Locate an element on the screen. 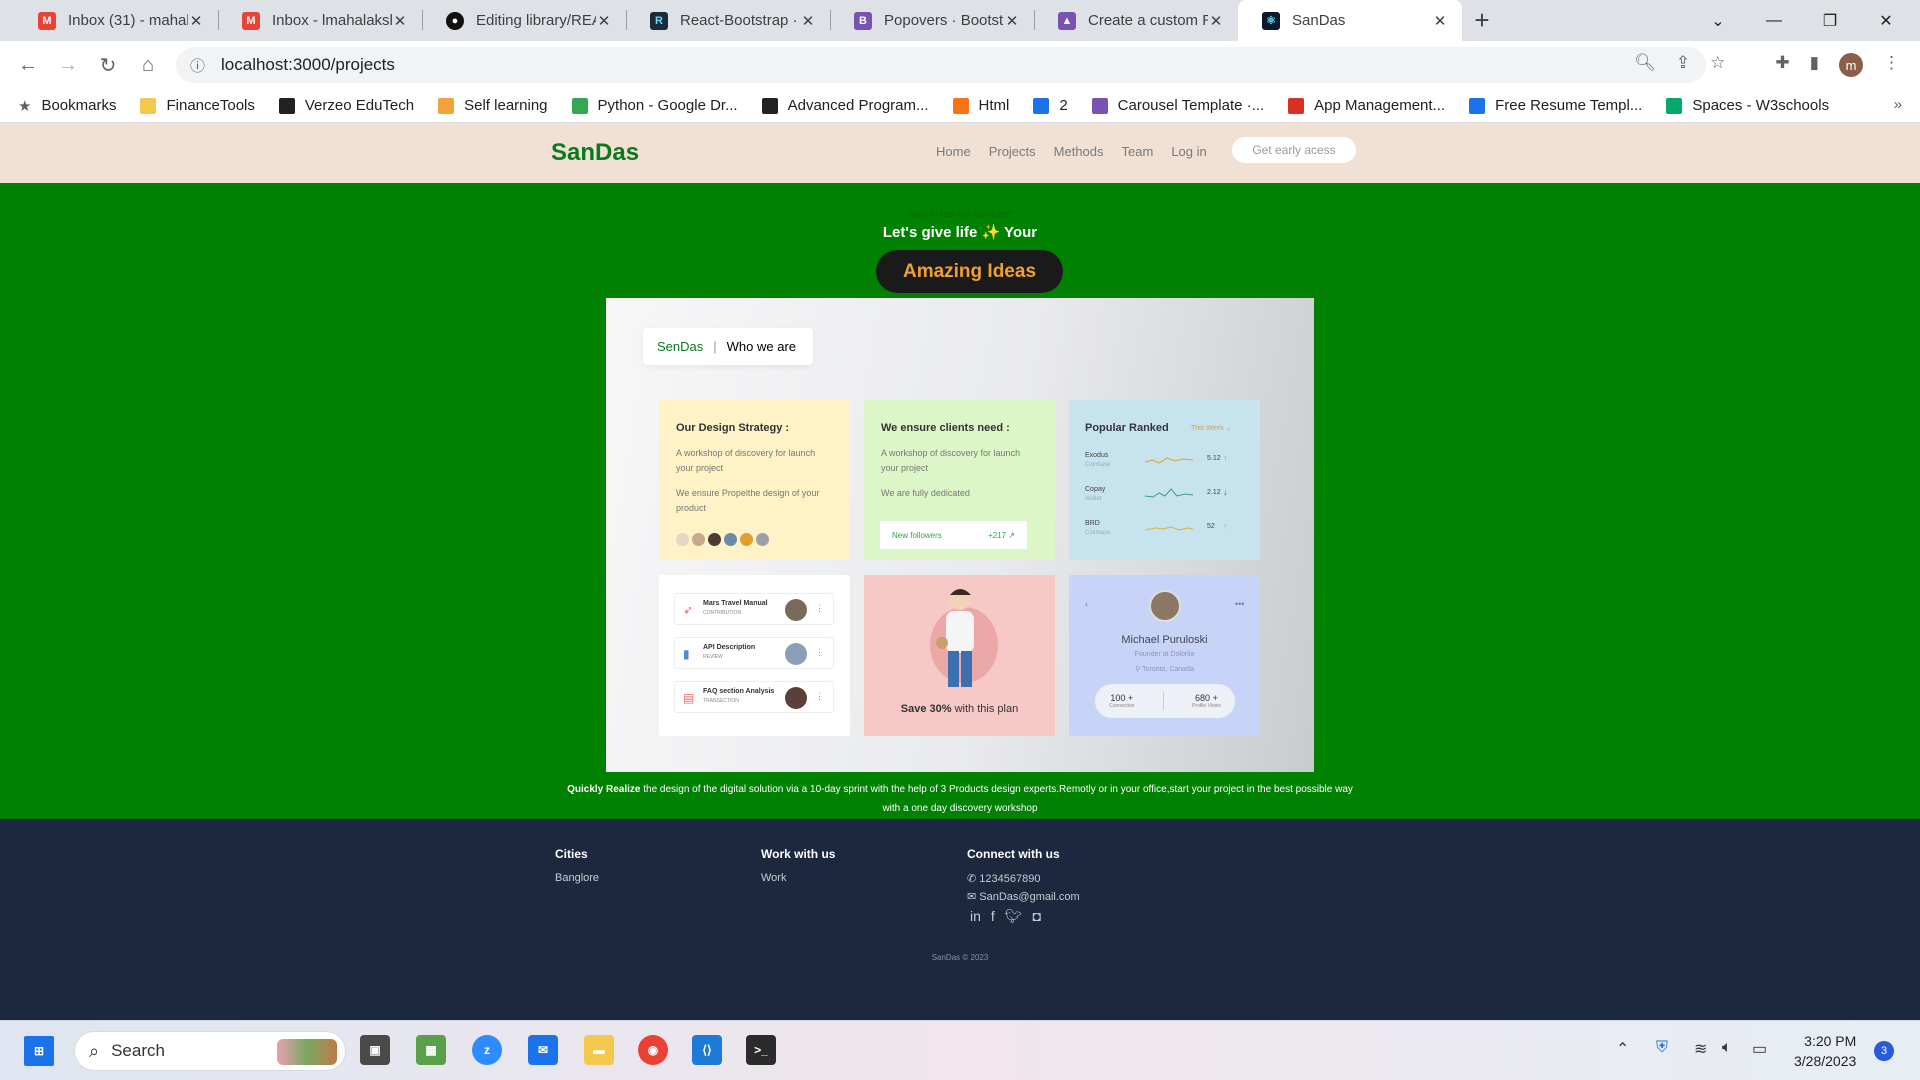 This screenshot has width=1920, height=1080. tab-search-icon: ⌄ is located at coordinates (1718, 20).